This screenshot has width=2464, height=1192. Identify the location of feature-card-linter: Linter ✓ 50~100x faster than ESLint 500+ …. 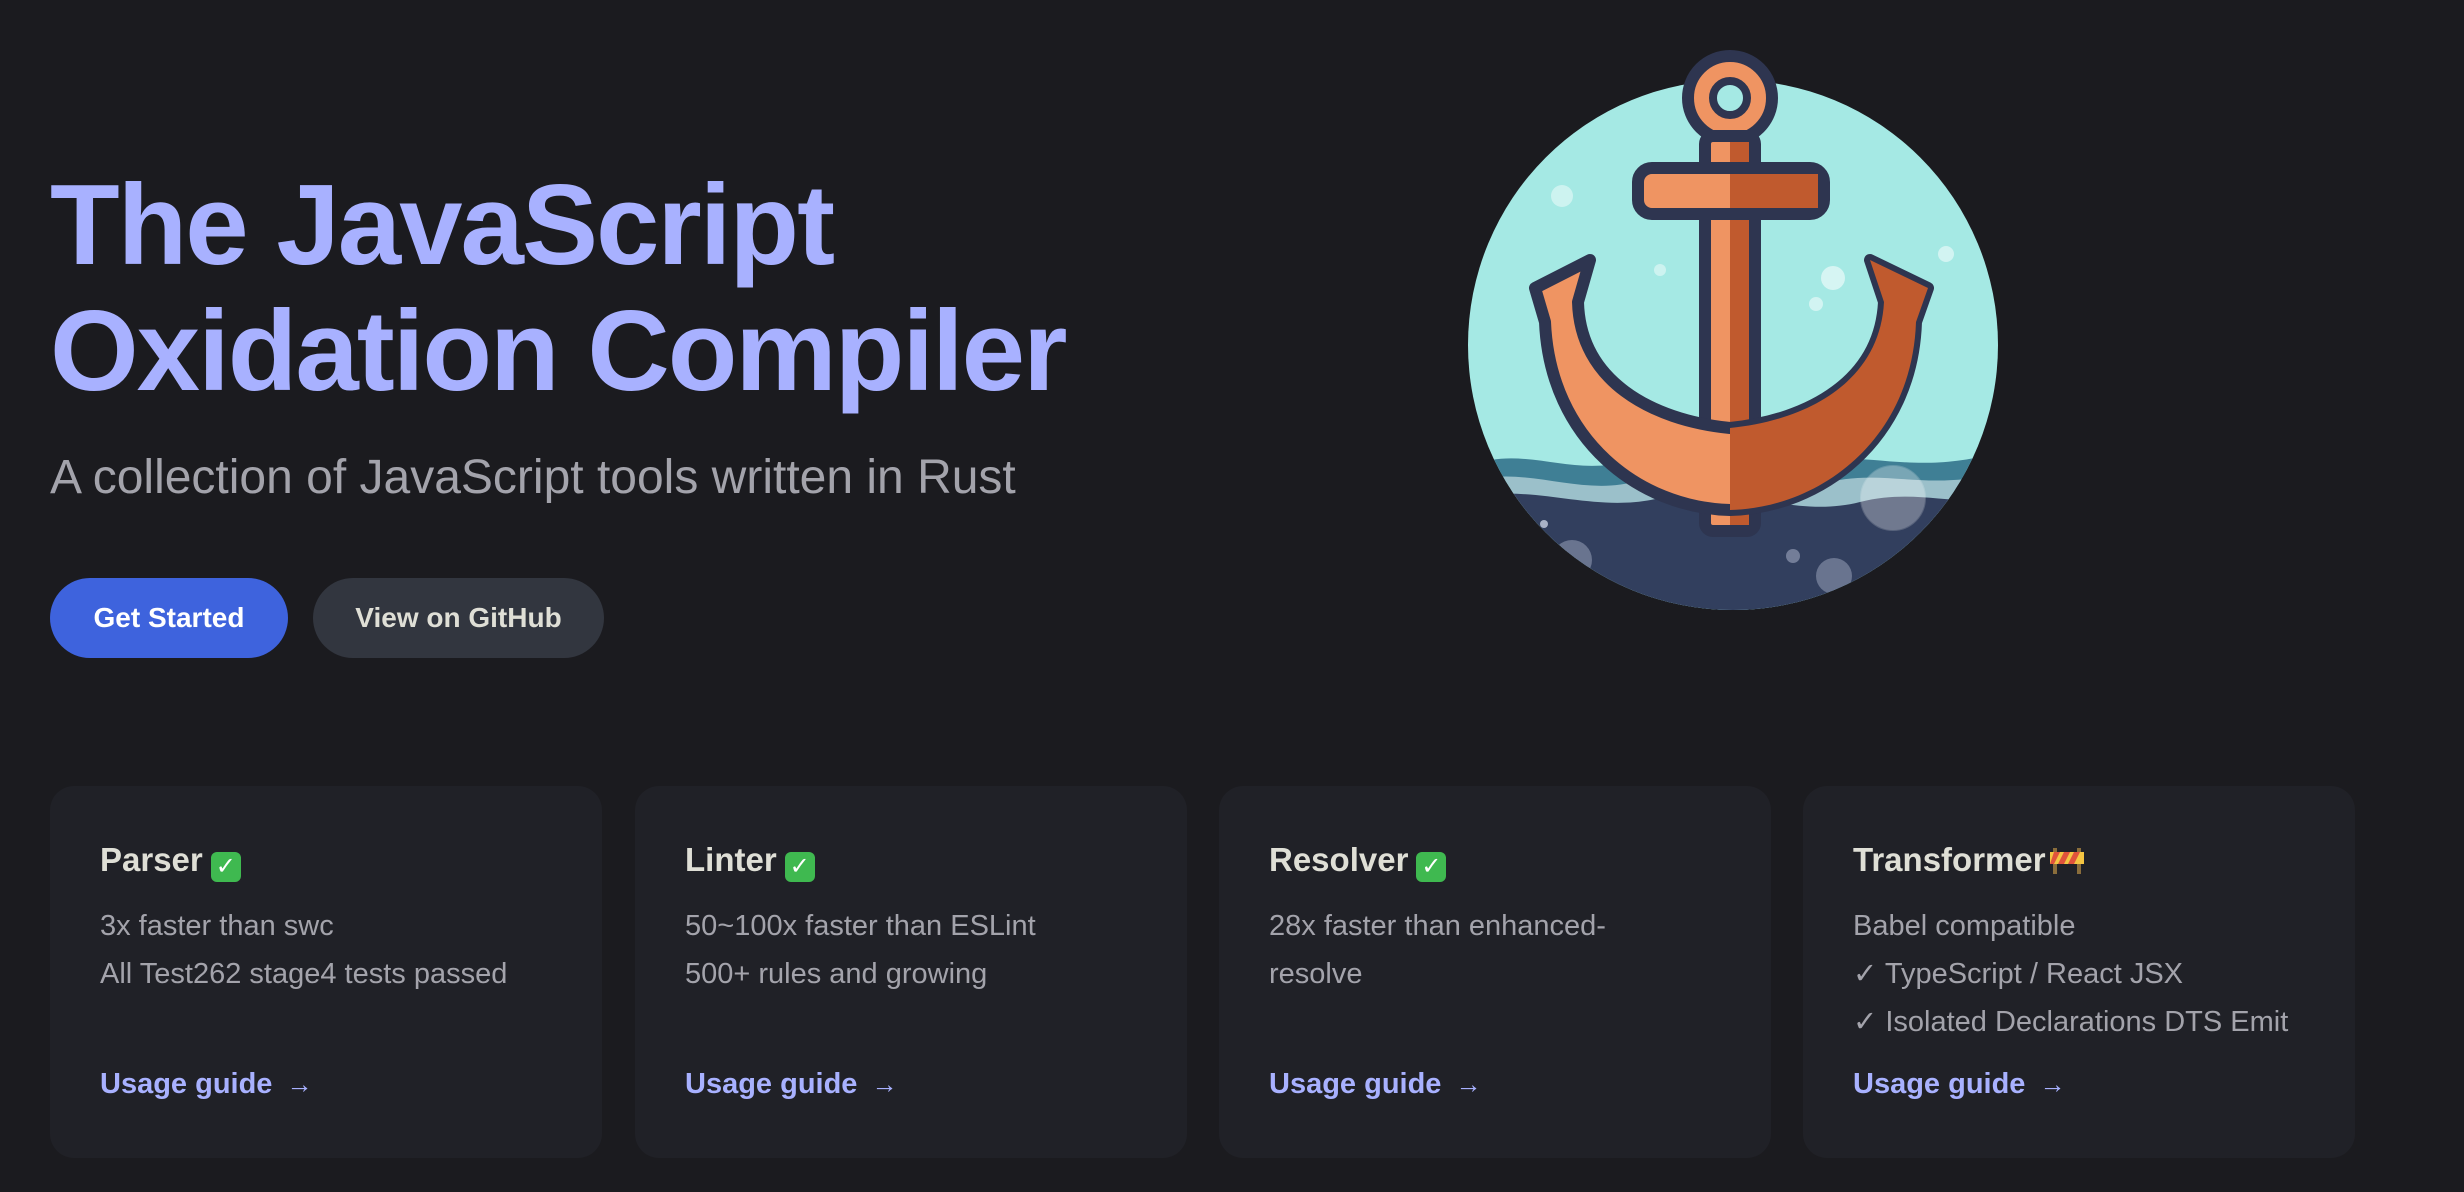
(911, 972).